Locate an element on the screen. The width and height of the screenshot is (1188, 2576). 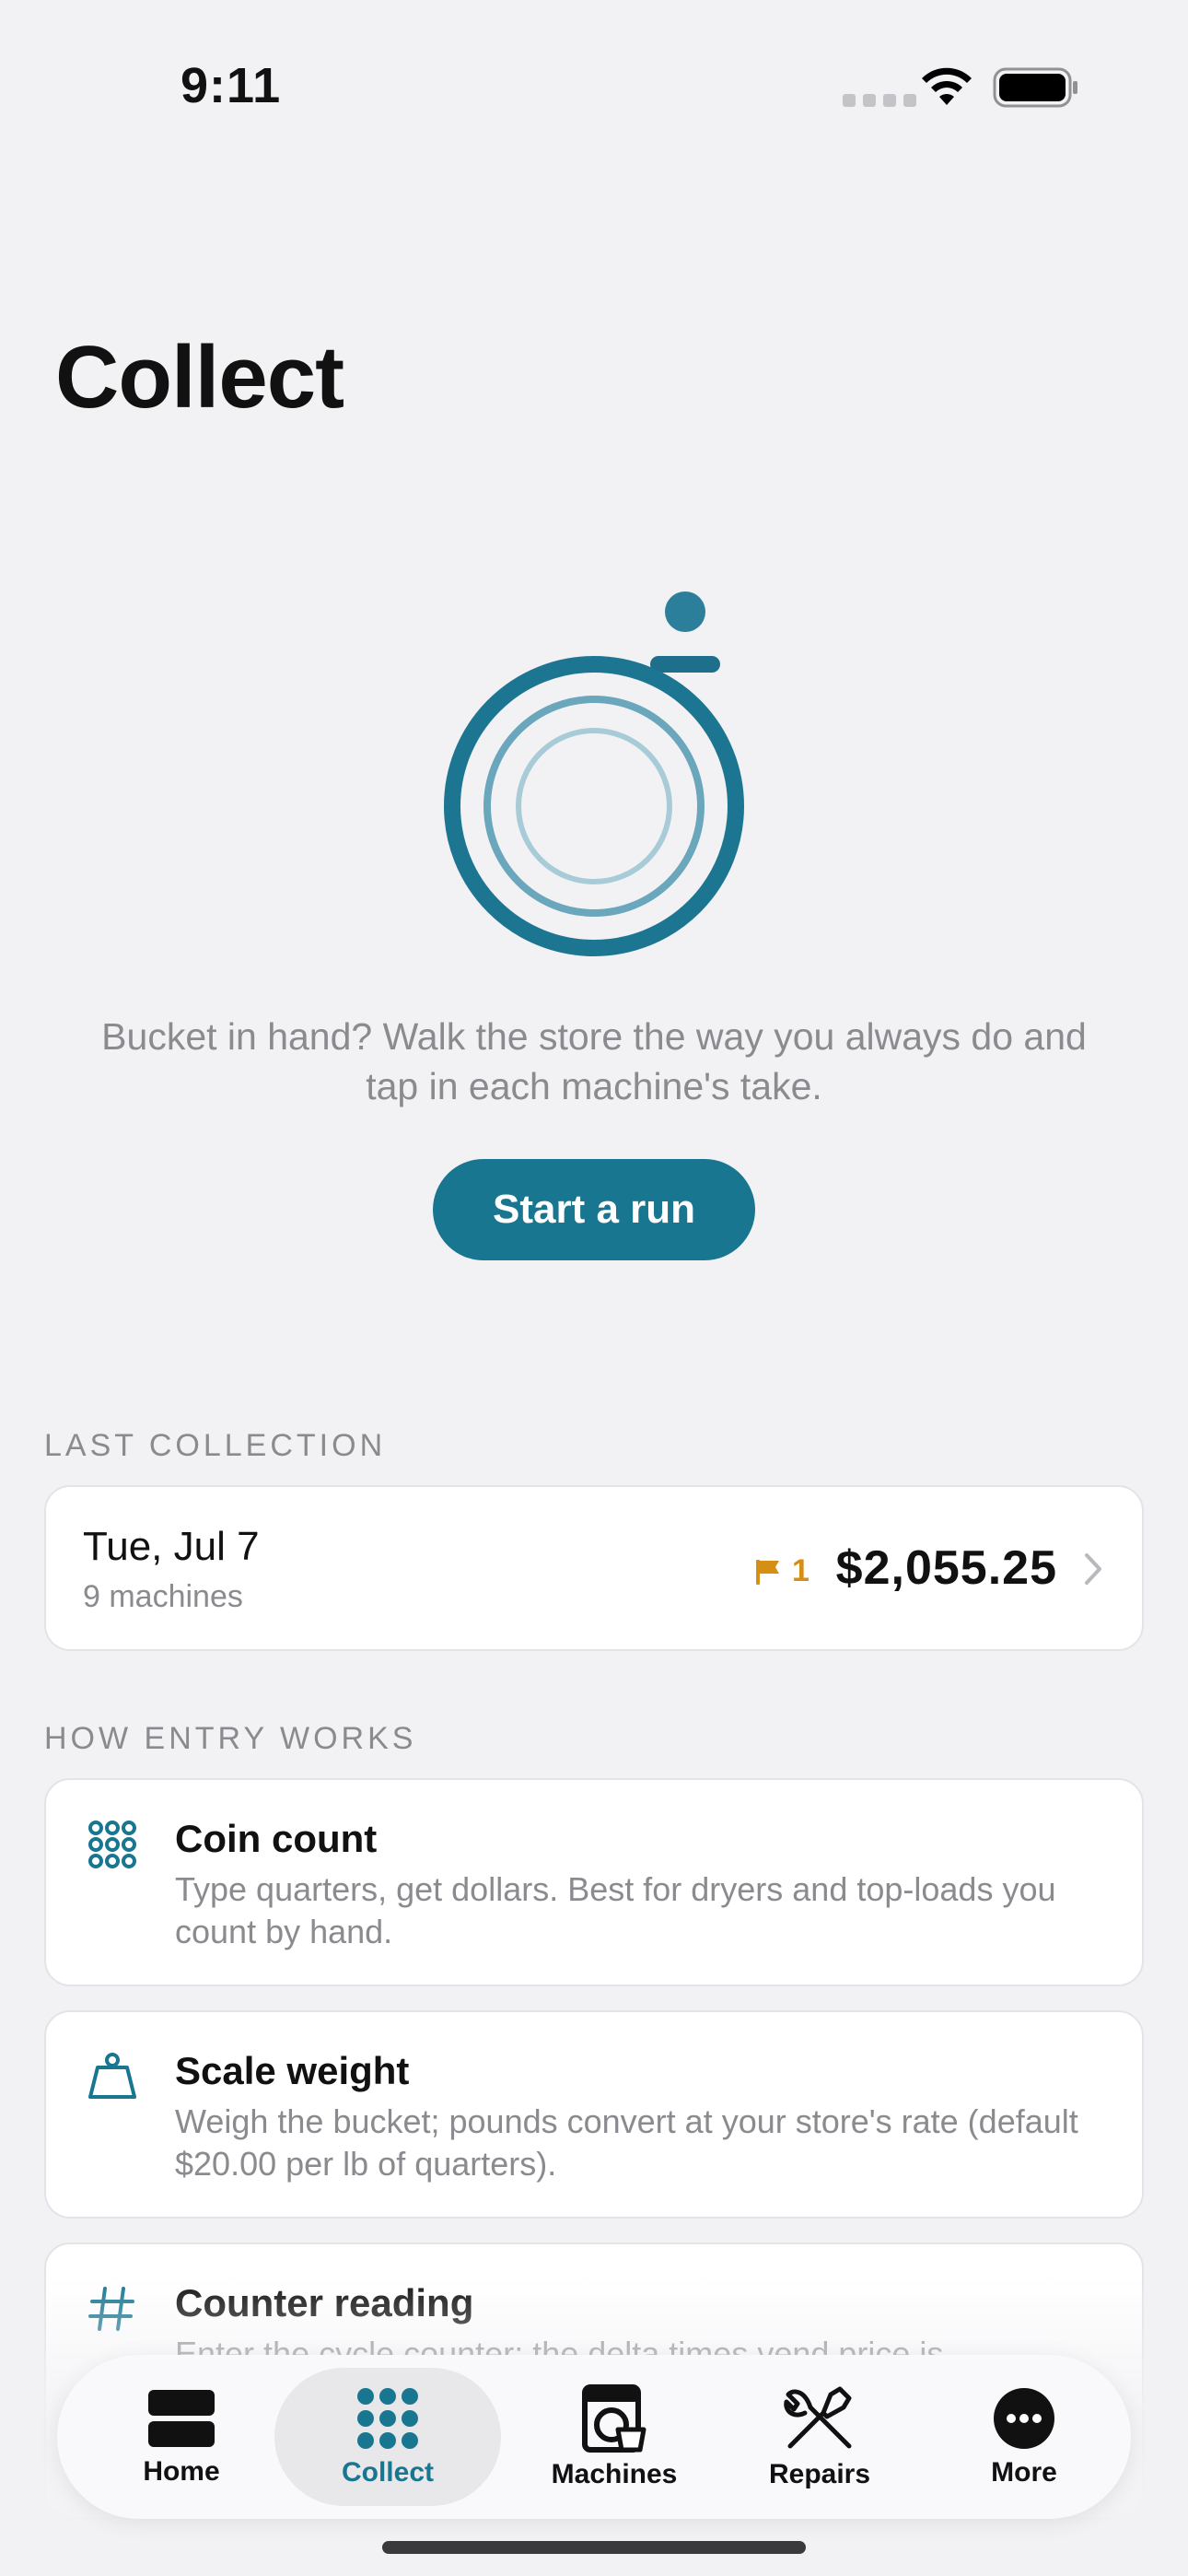
tab-label: Collect is located at coordinates (388, 2472).